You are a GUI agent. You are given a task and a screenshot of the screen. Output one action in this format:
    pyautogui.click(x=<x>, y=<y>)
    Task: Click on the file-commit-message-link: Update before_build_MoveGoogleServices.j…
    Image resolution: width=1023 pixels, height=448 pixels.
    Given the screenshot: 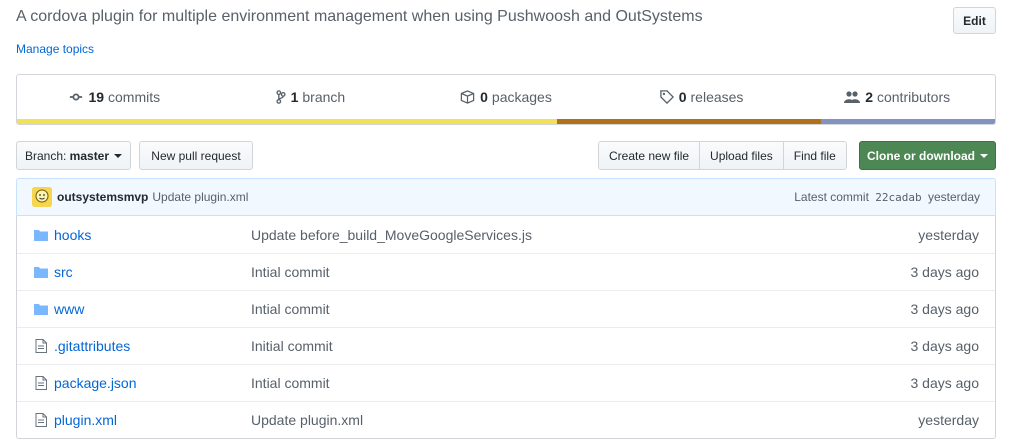 What is the action you would take?
    pyautogui.click(x=563, y=235)
    